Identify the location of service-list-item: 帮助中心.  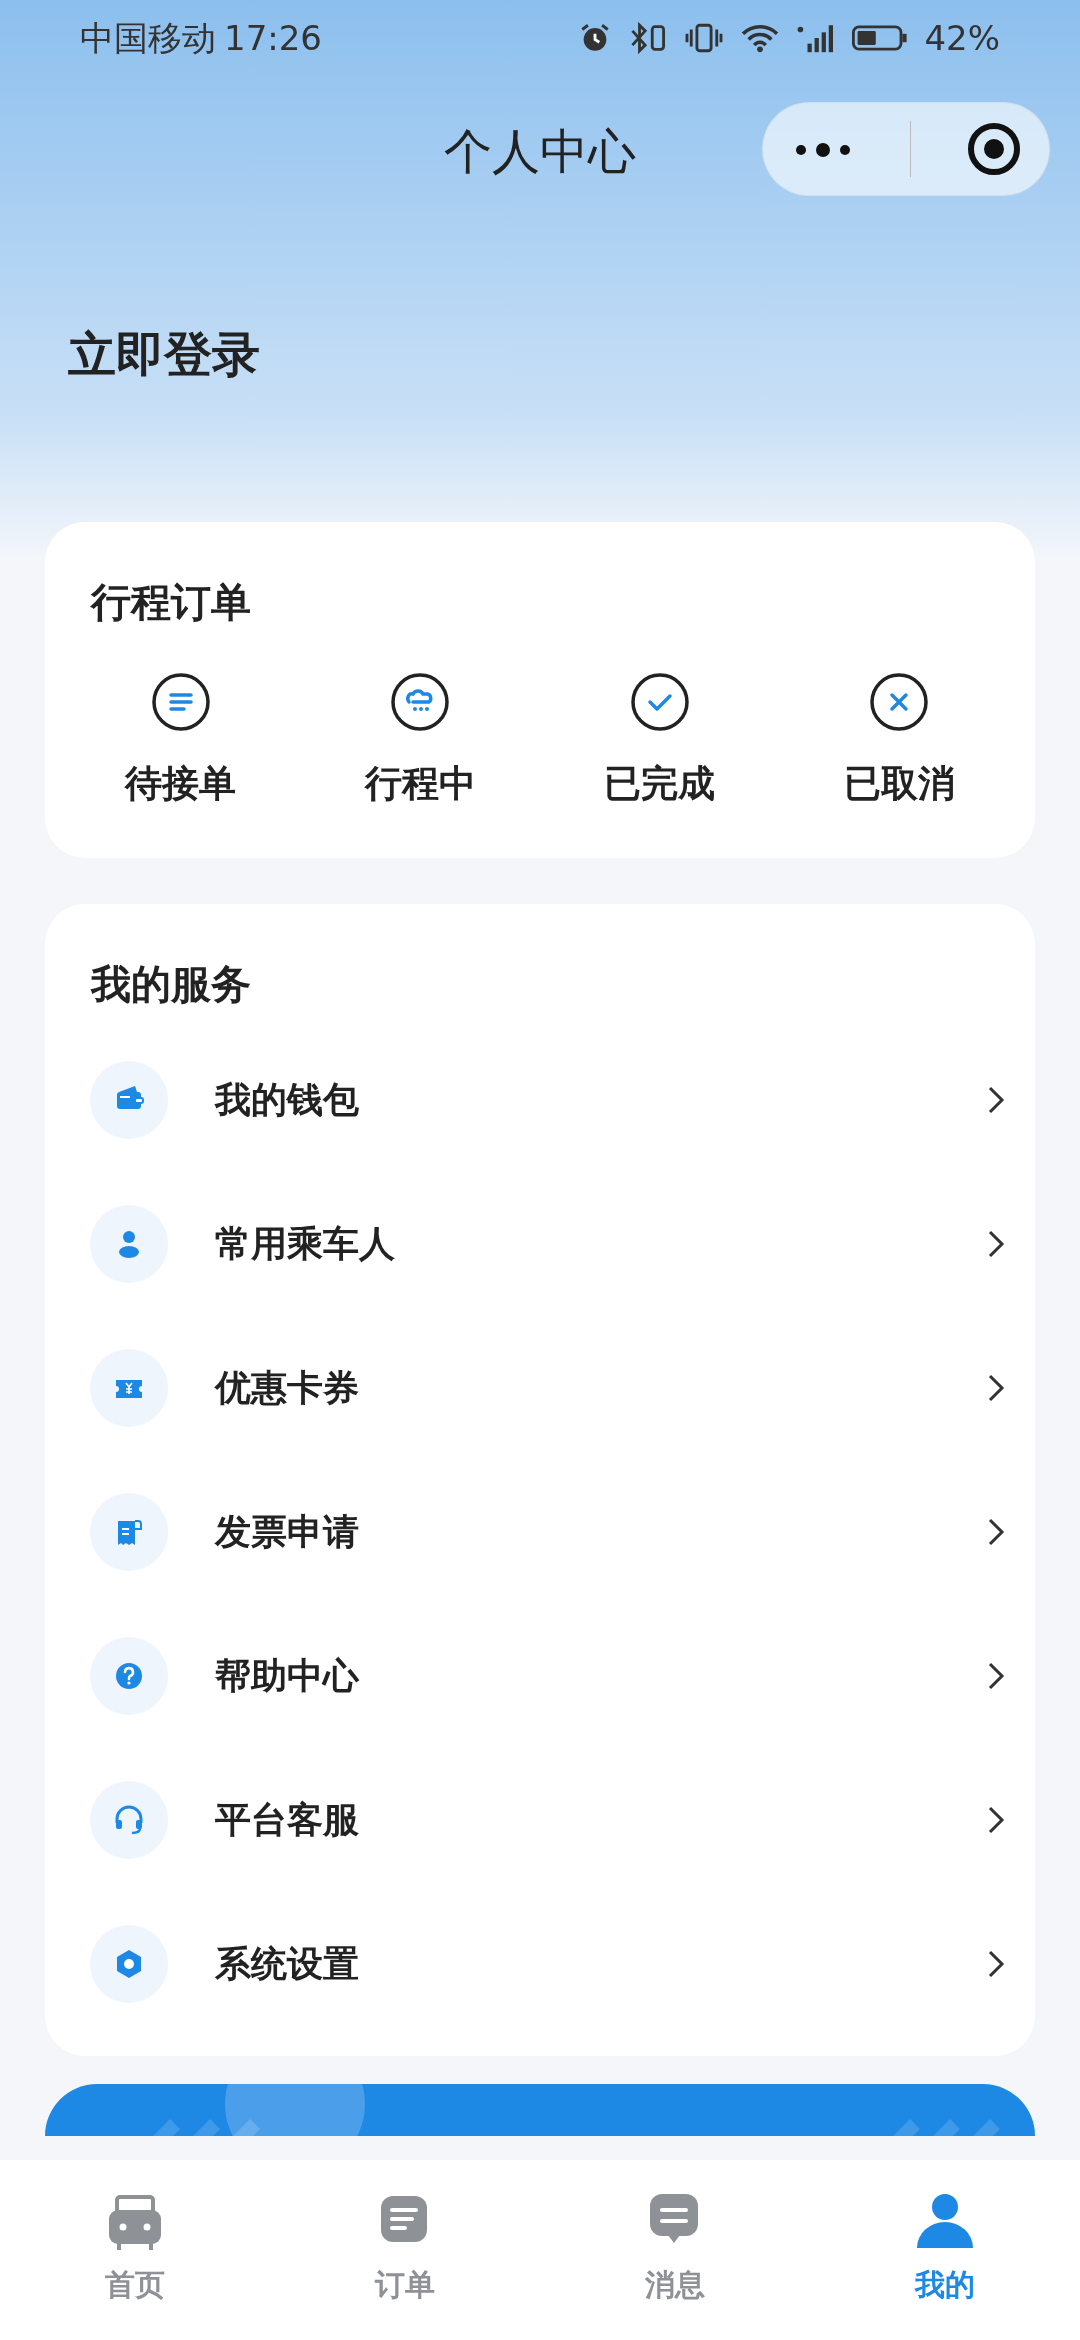
(540, 1675).